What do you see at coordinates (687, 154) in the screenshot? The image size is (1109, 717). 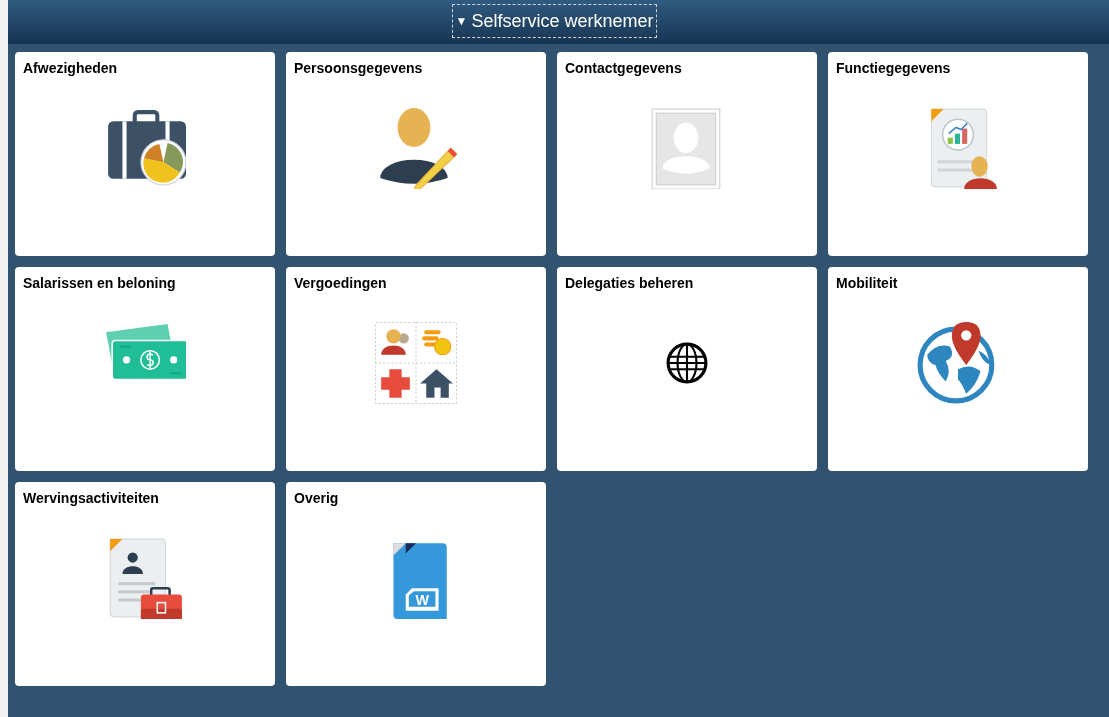 I see `tile: Contactgegevens` at bounding box center [687, 154].